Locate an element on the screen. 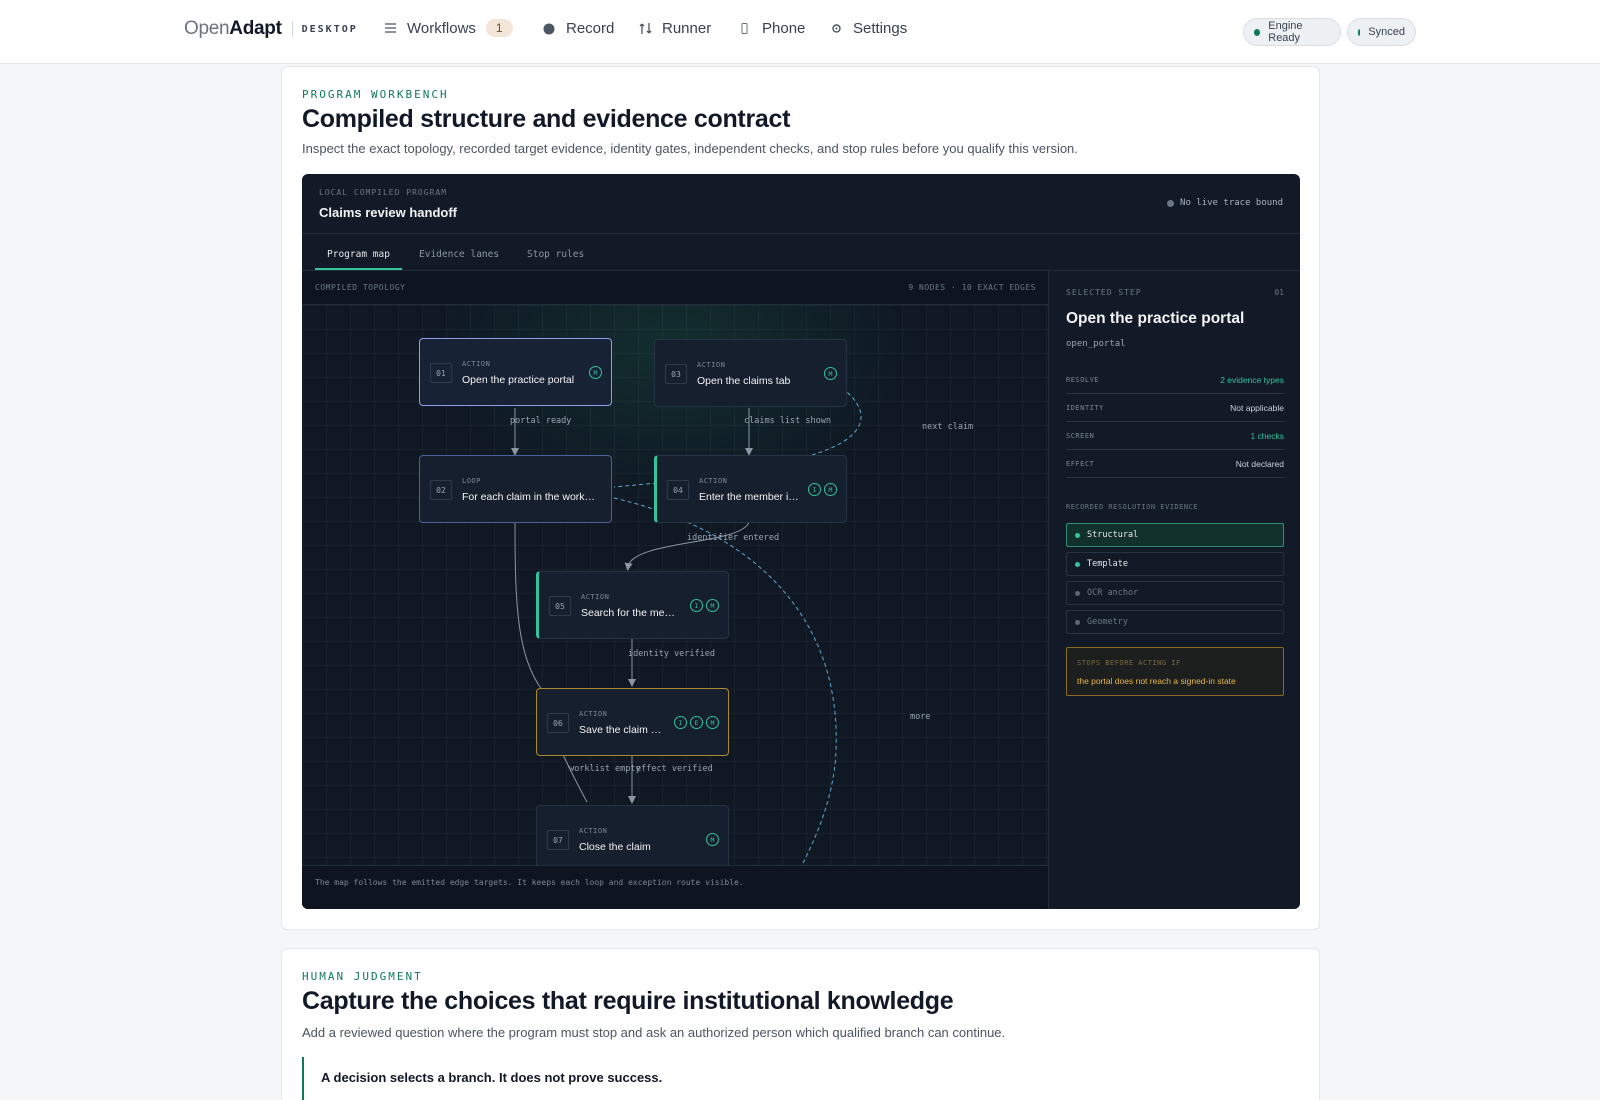 The width and height of the screenshot is (1600, 1100). brand-open: Open is located at coordinates (207, 28).